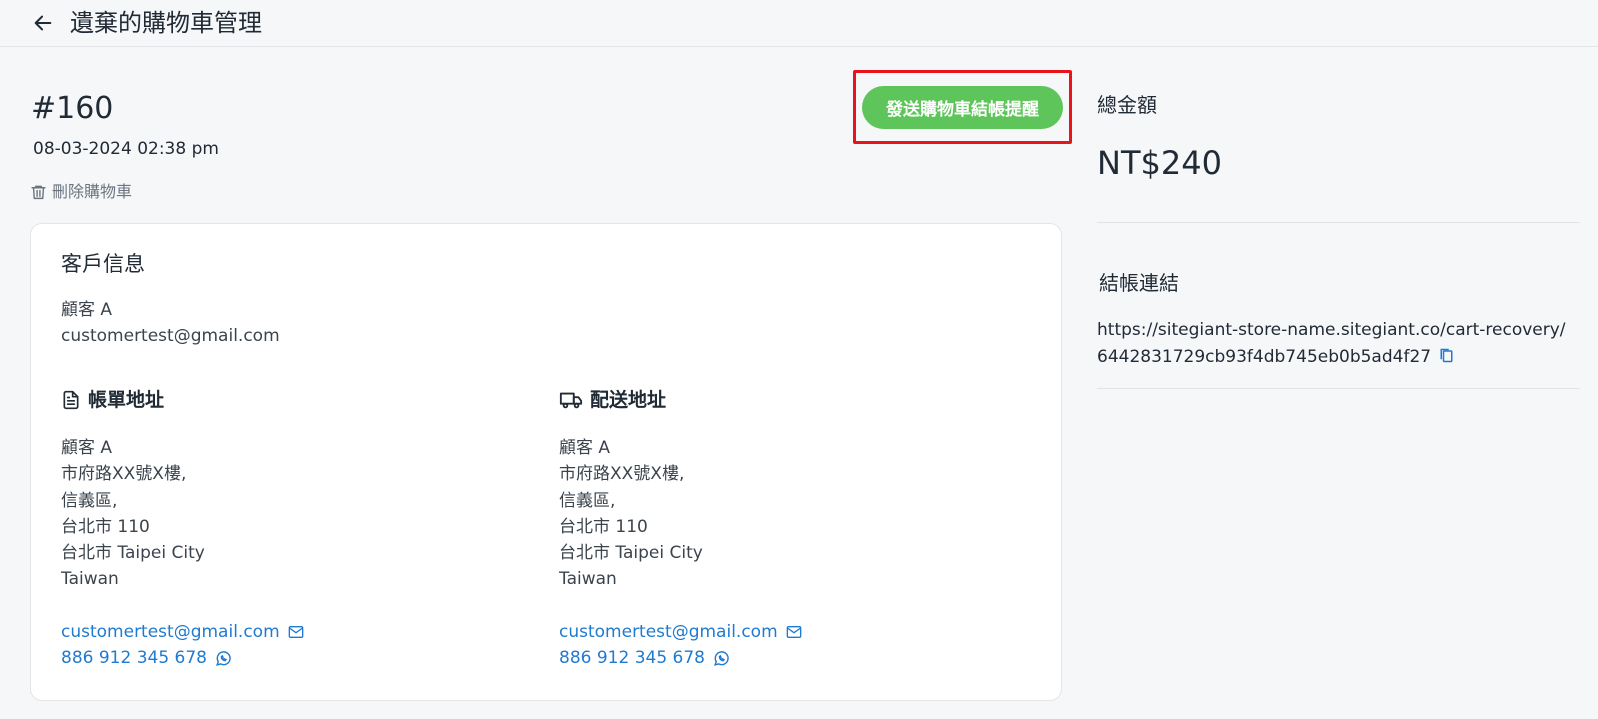  Describe the element at coordinates (962, 107) in the screenshot. I see `send-checkout-reminder-button: 發送購物車結帳提醒` at that location.